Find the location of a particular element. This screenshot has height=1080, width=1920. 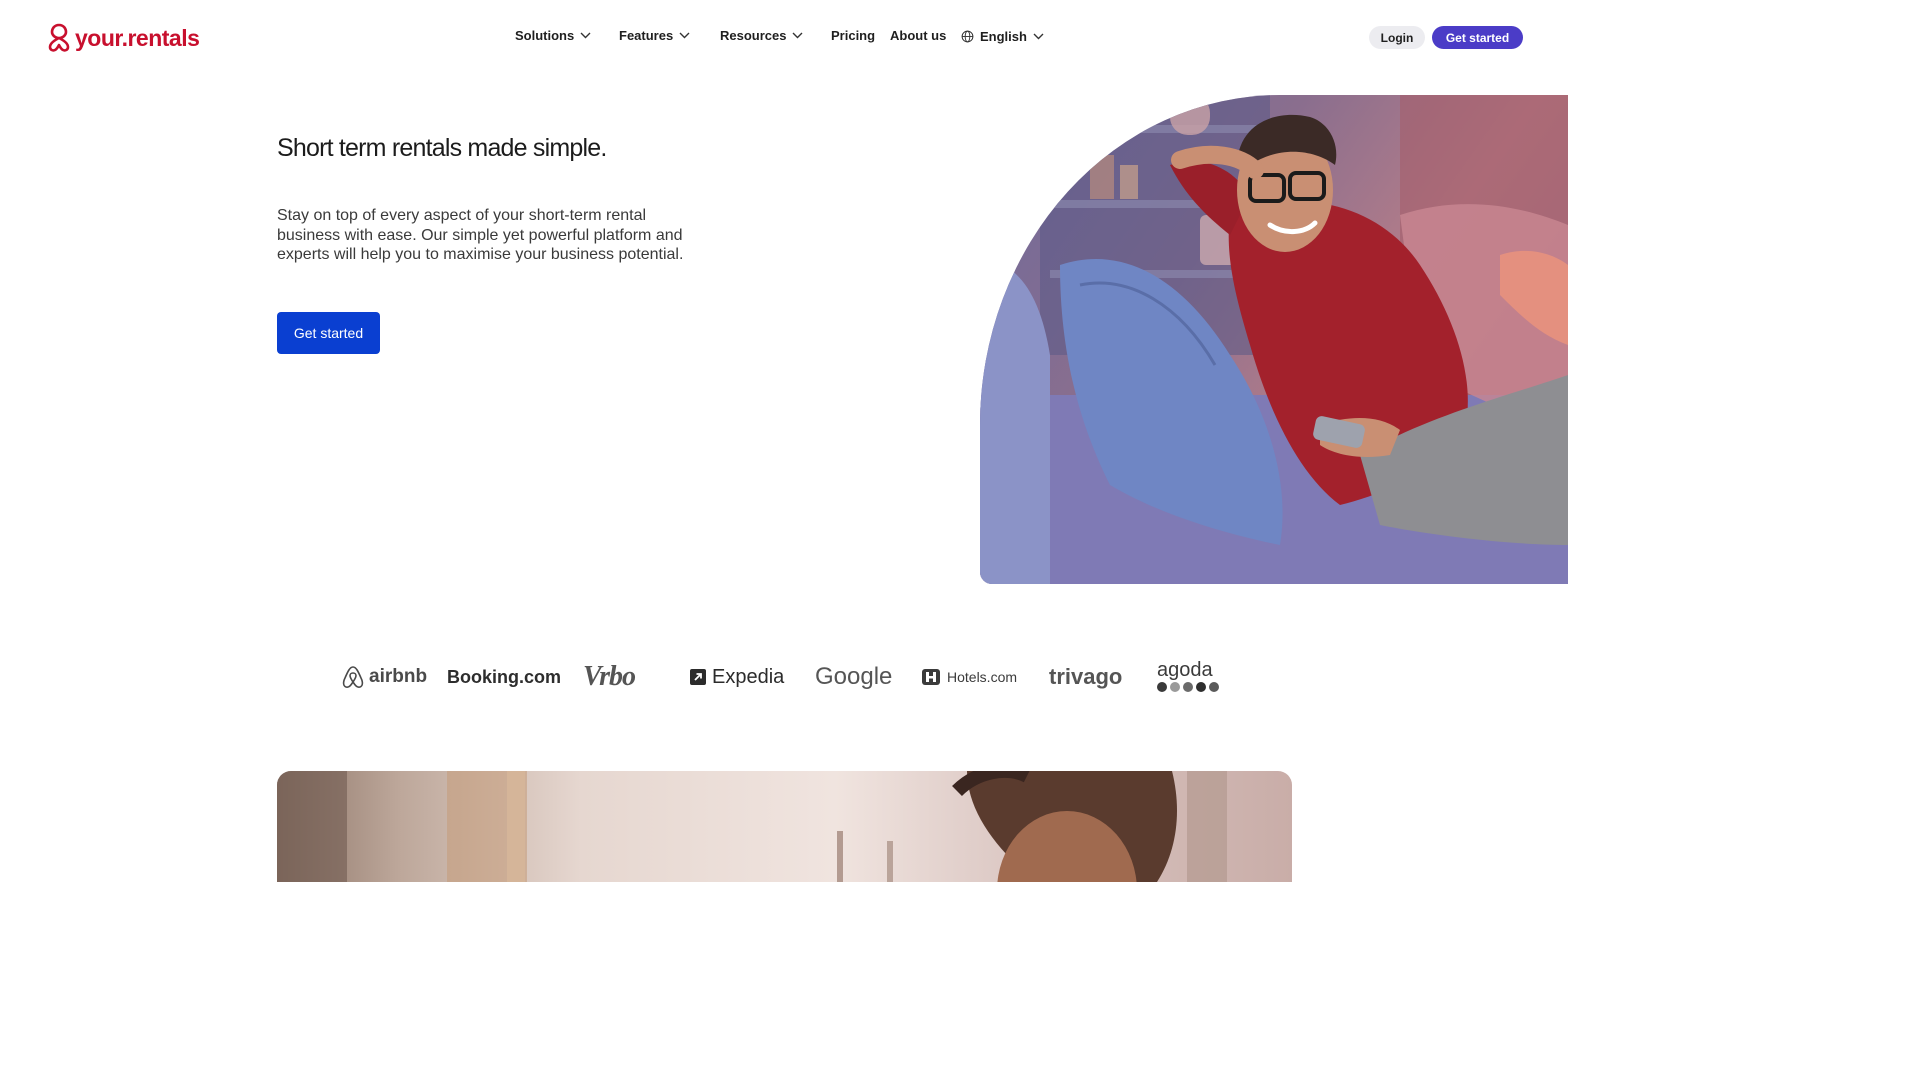

partner-trivago: trivago is located at coordinates (1085, 677).